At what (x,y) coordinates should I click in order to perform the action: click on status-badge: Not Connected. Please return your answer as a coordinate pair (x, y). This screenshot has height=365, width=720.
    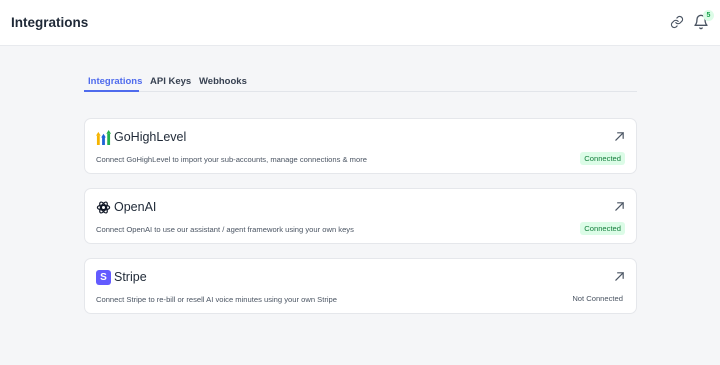
    Looking at the image, I should click on (597, 298).